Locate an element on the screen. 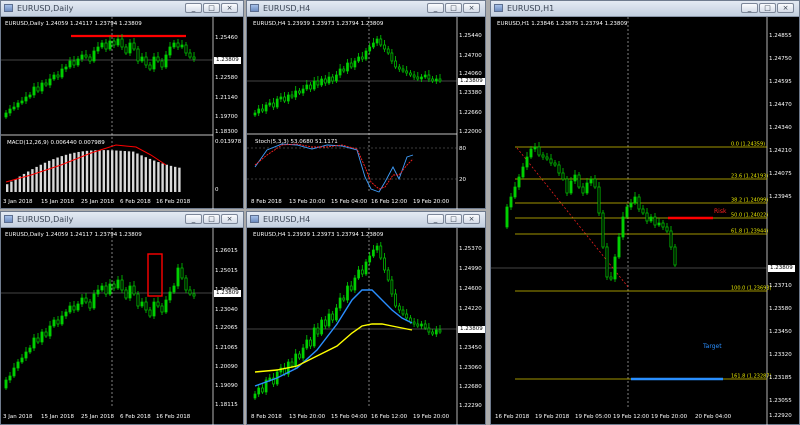 The width and height of the screenshot is (800, 425). time-label: 19 Feb 20:00 is located at coordinates (669, 417).